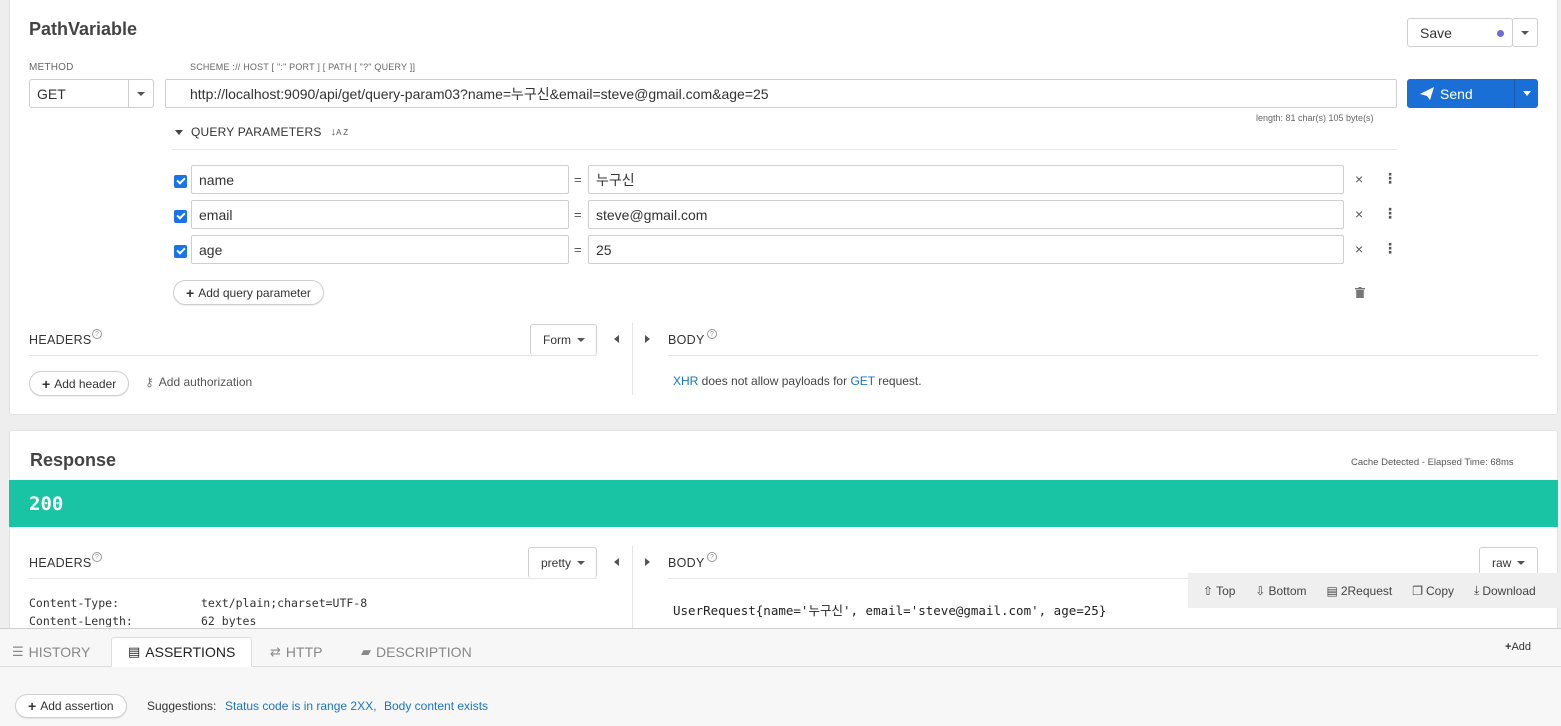  What do you see at coordinates (83, 29) in the screenshot?
I see `request-title: PathVariable` at bounding box center [83, 29].